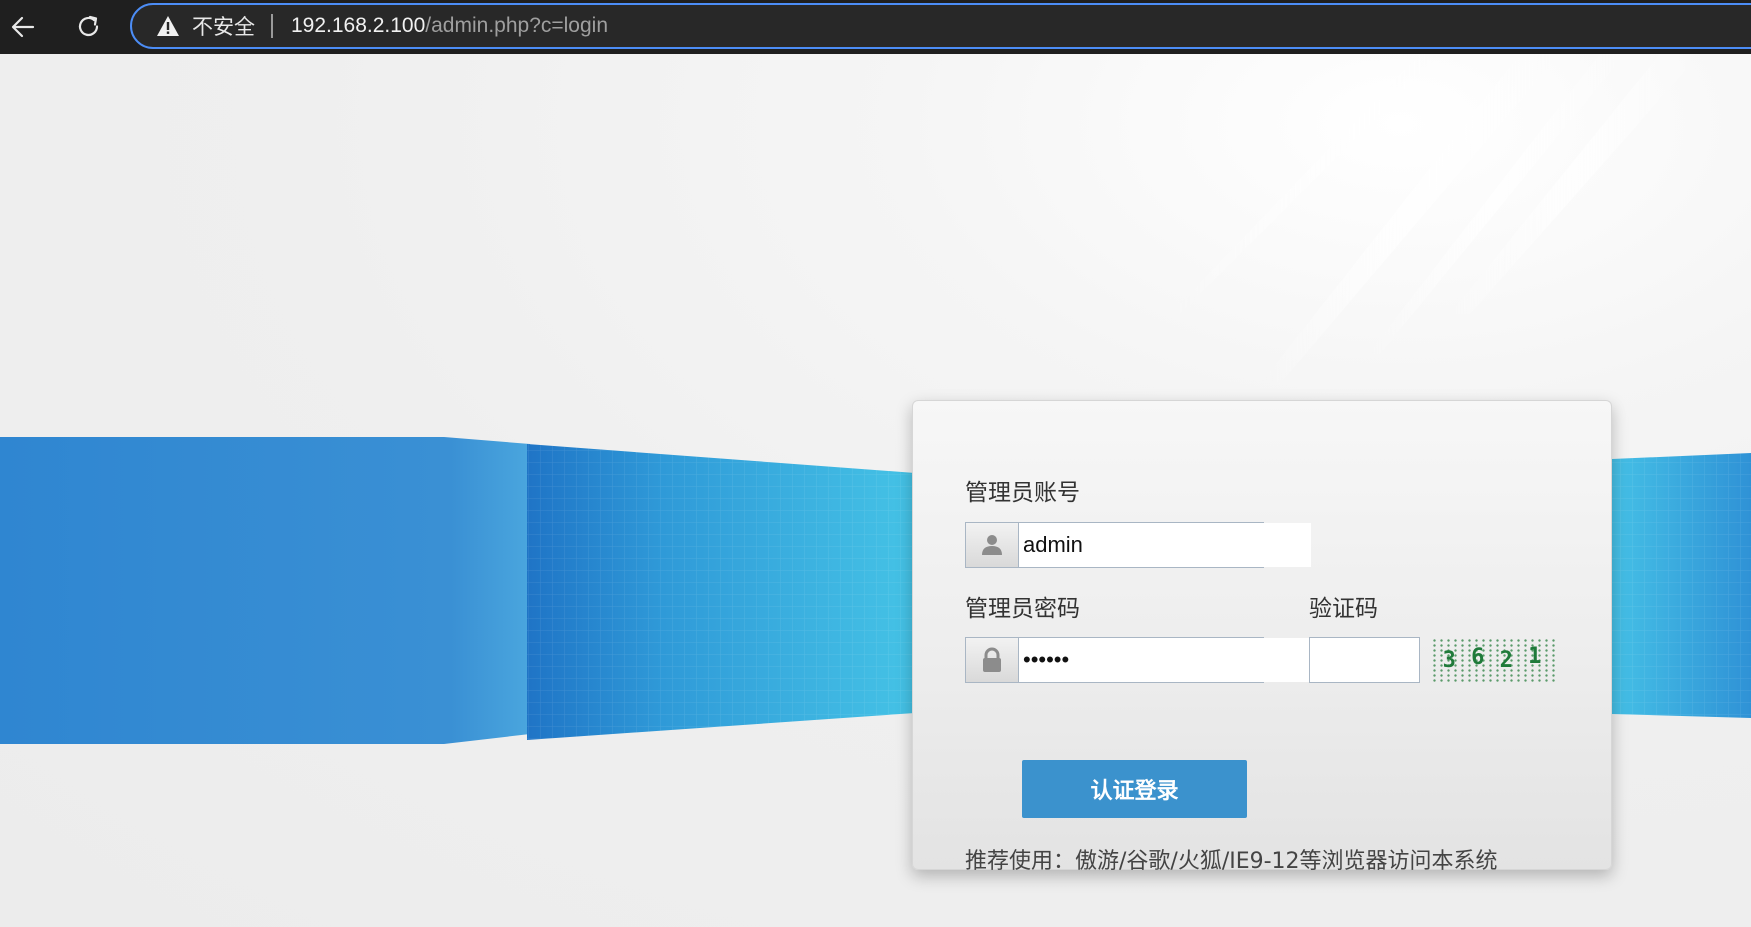 This screenshot has width=1751, height=927. I want to click on address-bar: 不安全 192.168.2.100/admin.php?c=login, so click(940, 26).